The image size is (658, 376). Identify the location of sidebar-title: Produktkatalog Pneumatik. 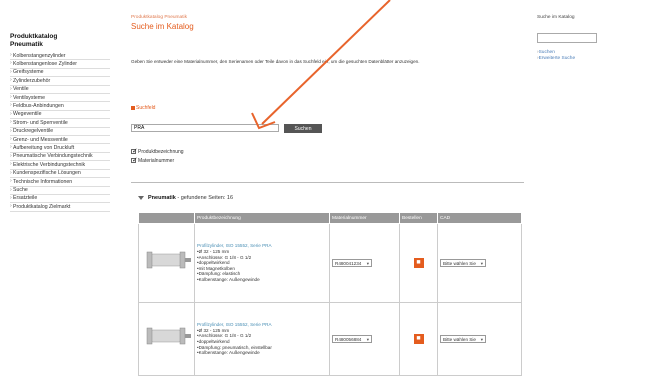
(60, 41).